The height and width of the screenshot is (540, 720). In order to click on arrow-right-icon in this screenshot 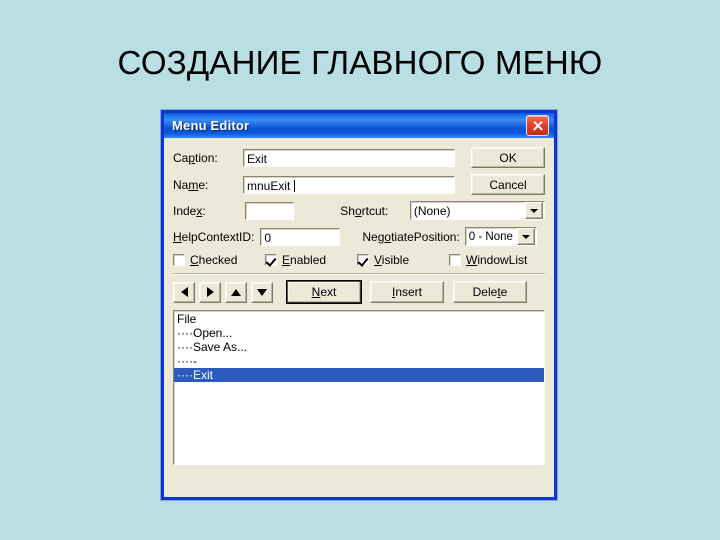, I will do `click(210, 292)`.